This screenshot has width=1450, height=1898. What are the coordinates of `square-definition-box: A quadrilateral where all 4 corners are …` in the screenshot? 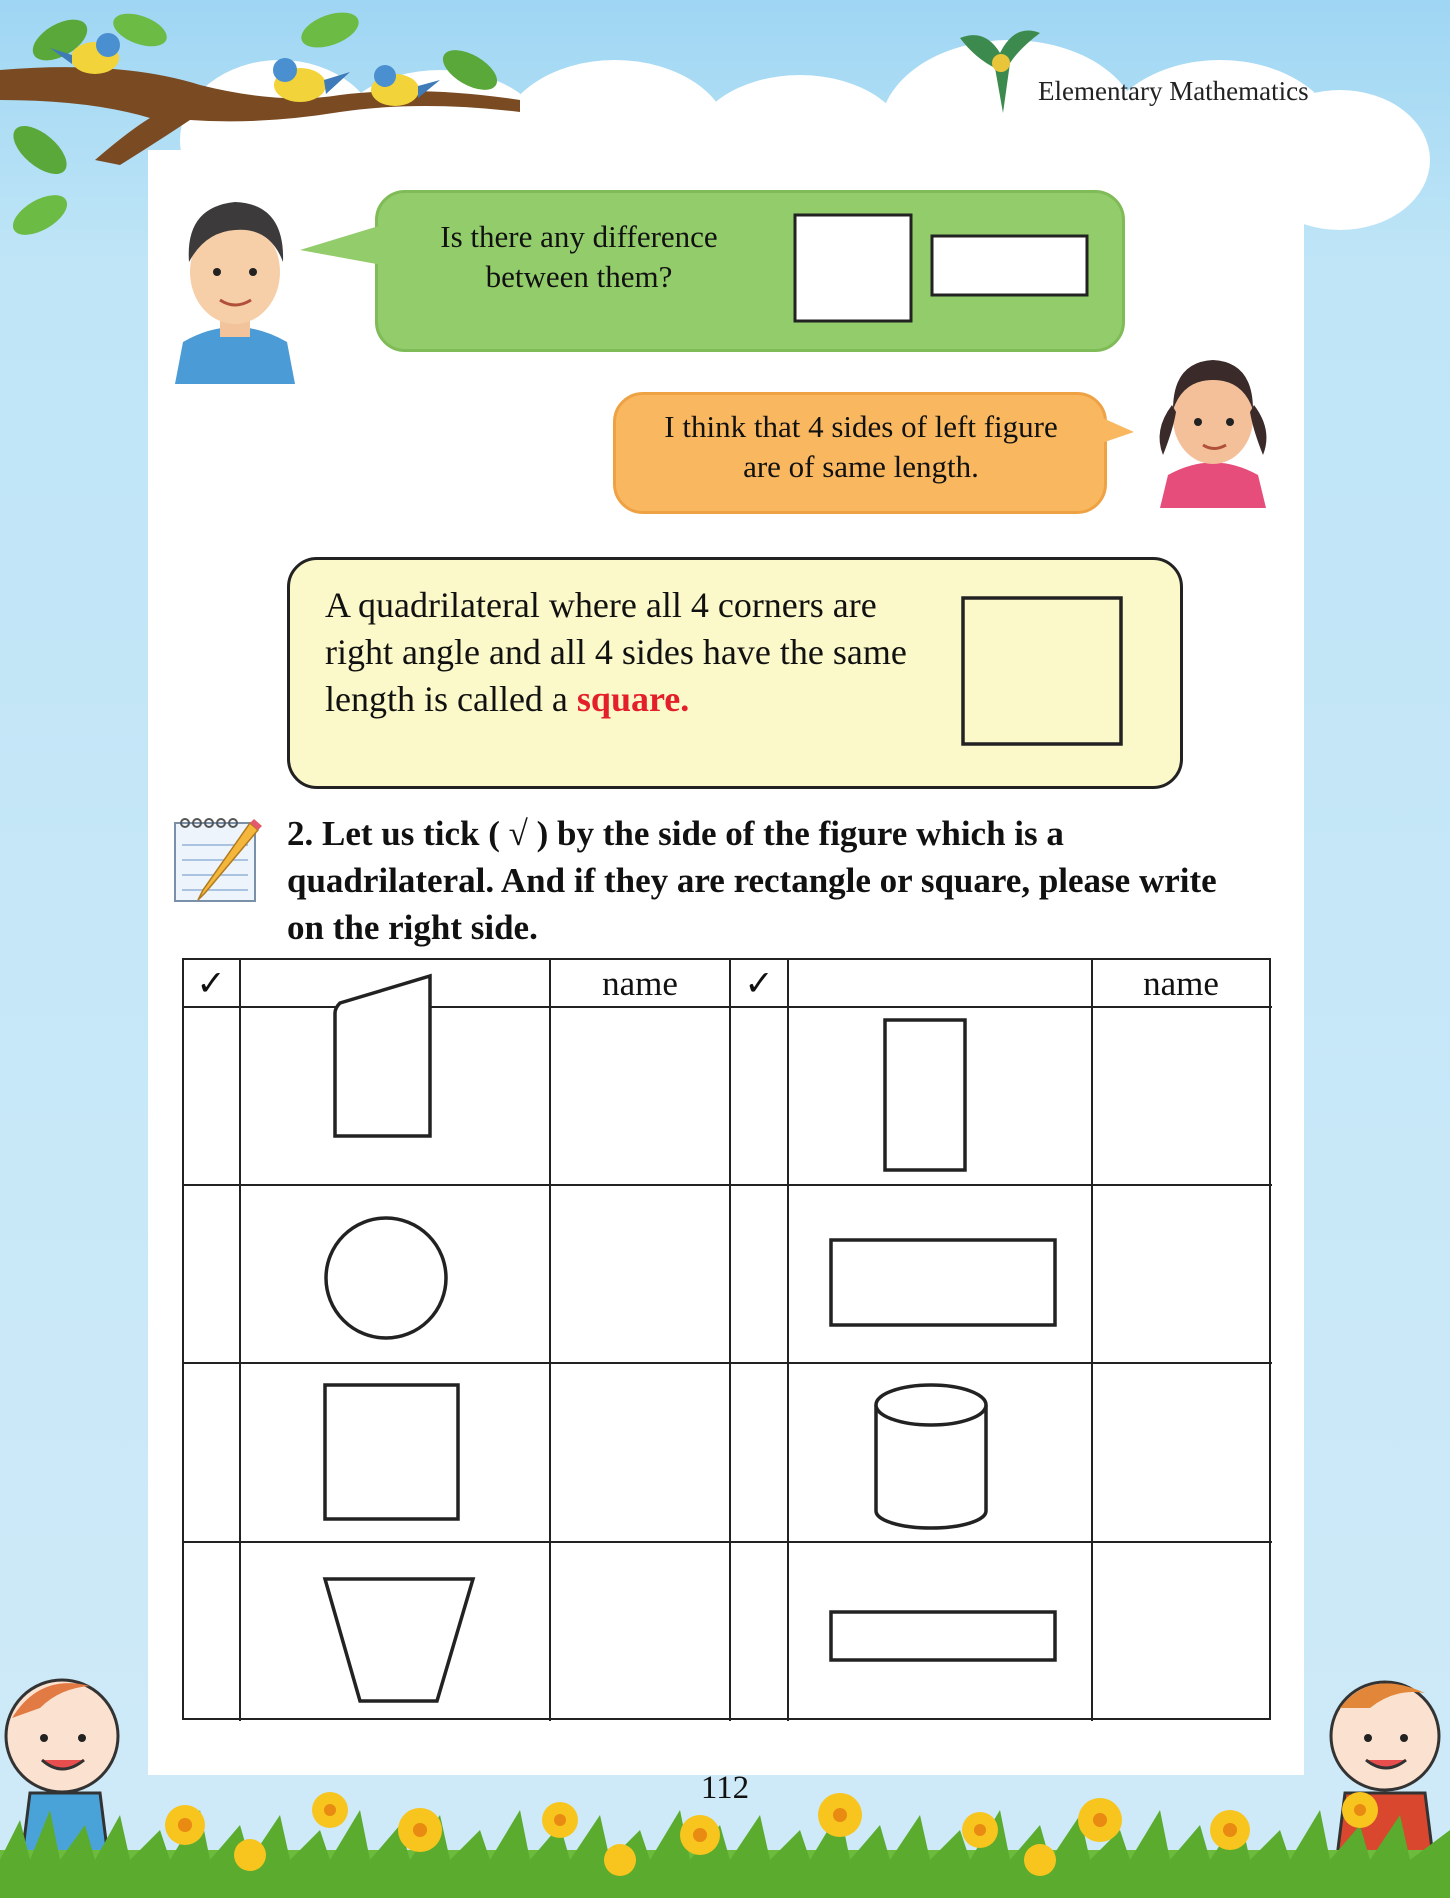 It's located at (735, 673).